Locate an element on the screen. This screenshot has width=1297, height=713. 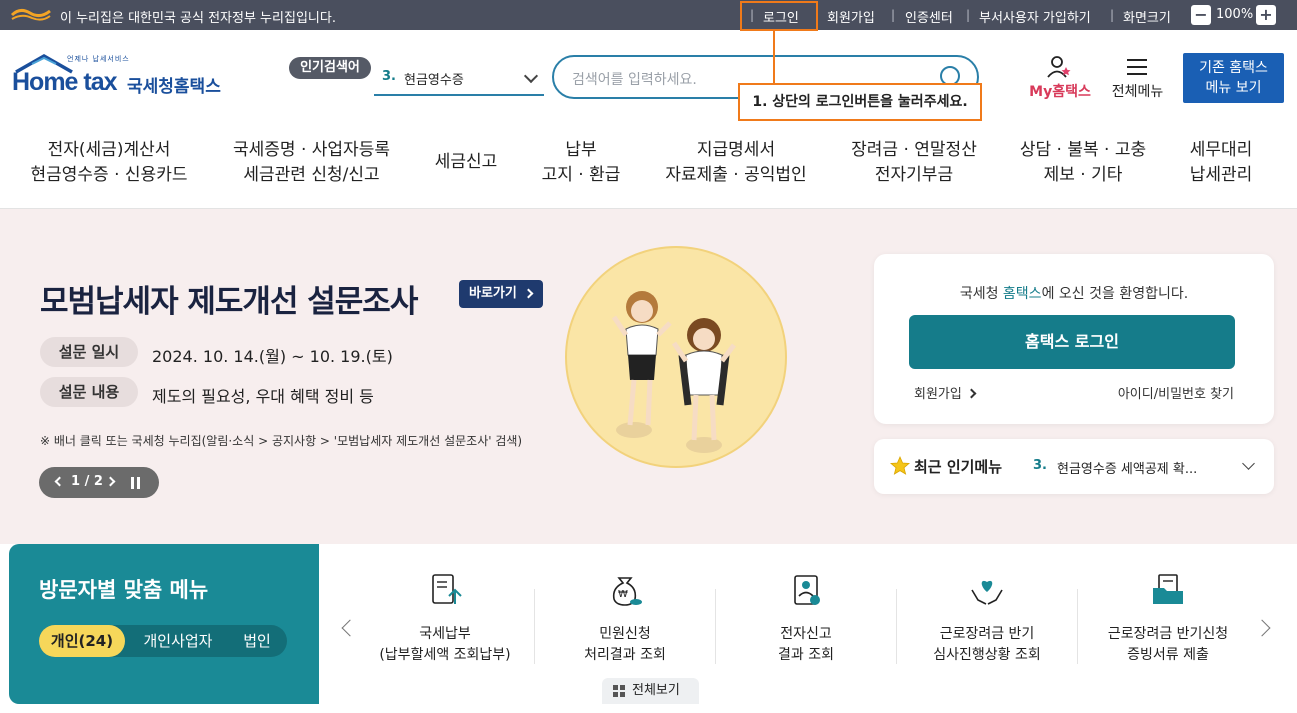
gnb-line: 장려금 · 연말정산 is located at coordinates (914, 150).